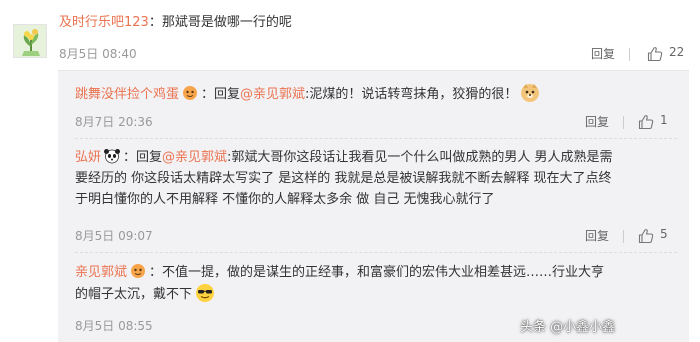 The width and height of the screenshot is (700, 342). I want to click on main-comment-meta: 8月5日 08:40 回复 22, so click(373, 54).